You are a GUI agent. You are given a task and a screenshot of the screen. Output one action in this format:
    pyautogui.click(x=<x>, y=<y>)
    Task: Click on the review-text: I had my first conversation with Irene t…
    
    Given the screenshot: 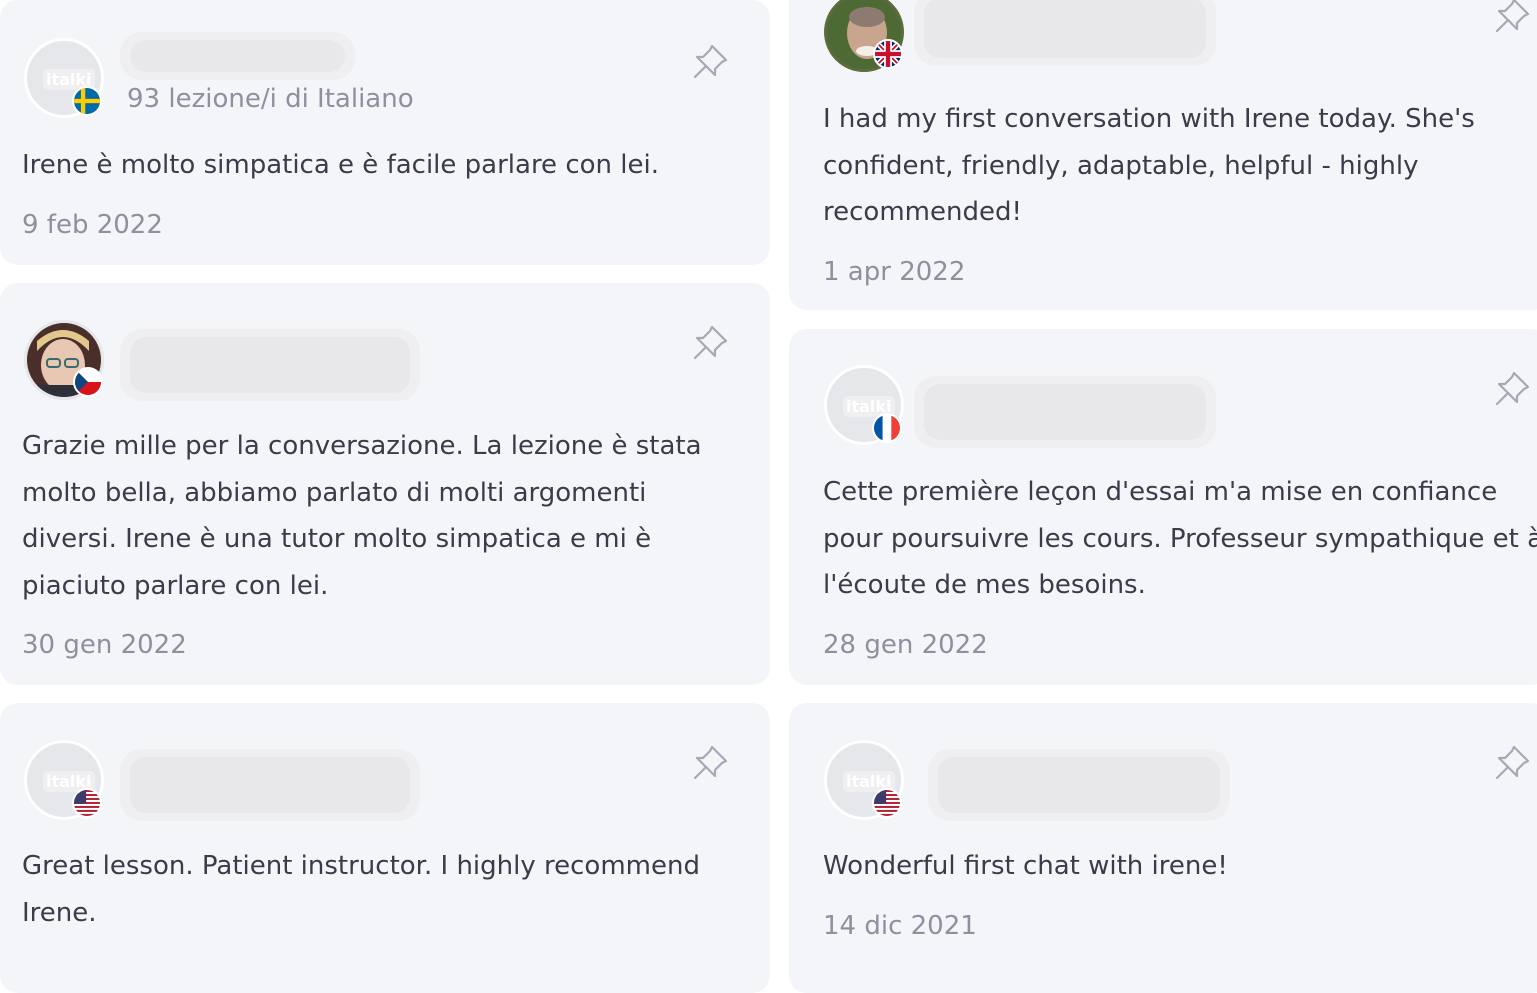 What is the action you would take?
    pyautogui.click(x=1149, y=165)
    